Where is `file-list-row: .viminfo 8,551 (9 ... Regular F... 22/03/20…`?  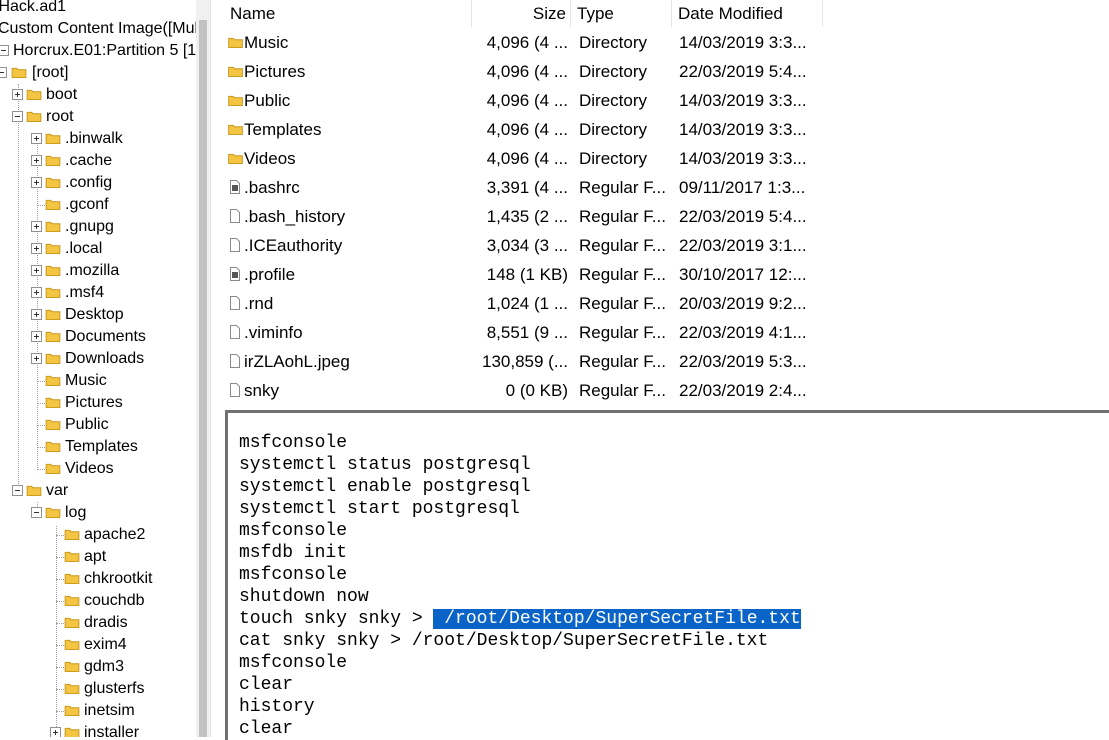
file-list-row: .viminfo 8,551 (9 ... Regular F... 22/03/20… is located at coordinates (524, 332).